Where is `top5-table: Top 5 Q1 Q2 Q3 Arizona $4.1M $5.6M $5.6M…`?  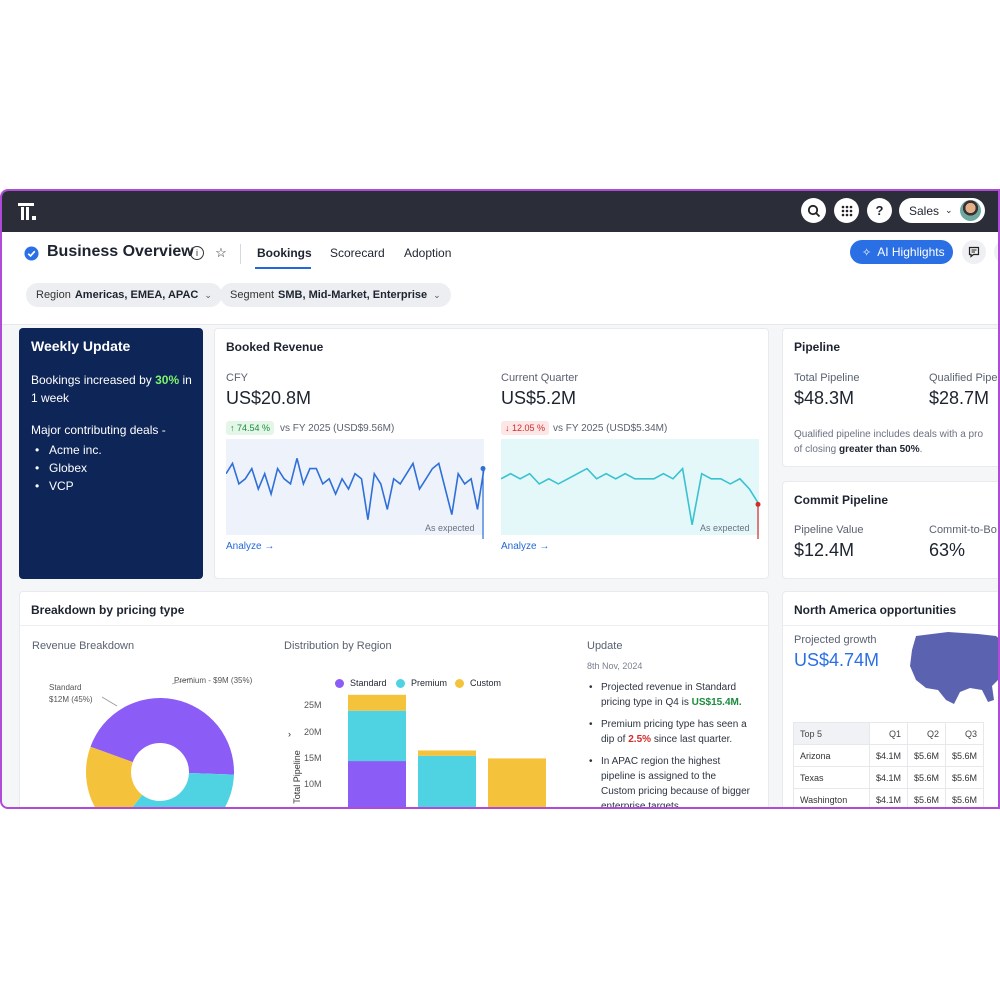 top5-table: Top 5 Q1 Q2 Q3 Arizona $4.1M $5.6M $5.6M… is located at coordinates (889, 764).